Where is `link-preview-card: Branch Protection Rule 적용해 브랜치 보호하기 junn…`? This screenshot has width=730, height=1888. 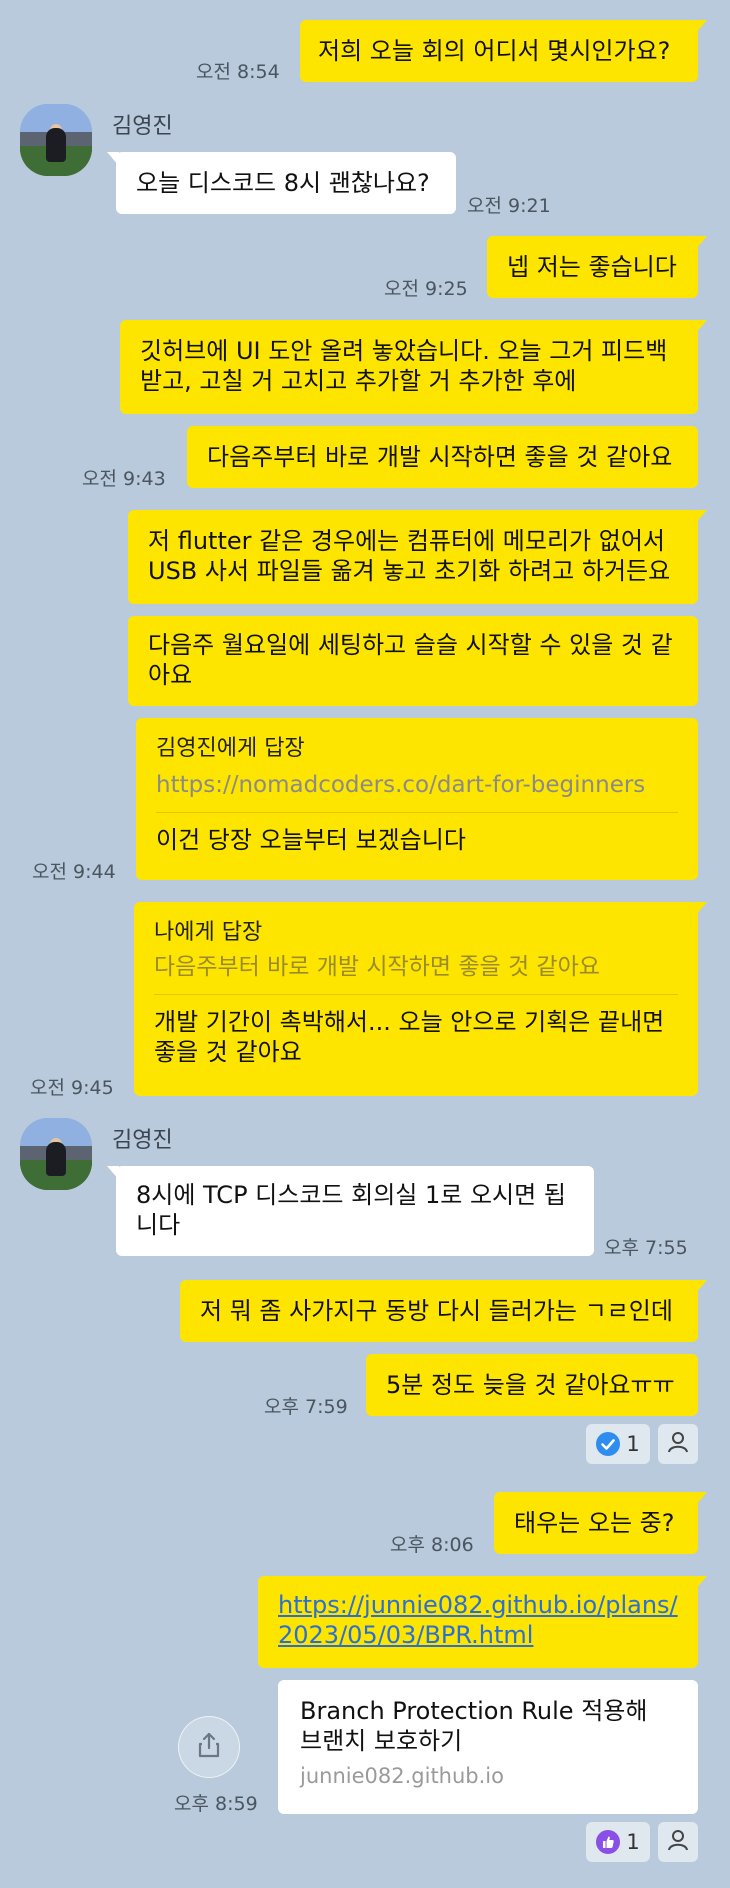 link-preview-card: Branch Protection Rule 적용해 브랜치 보호하기 junn… is located at coordinates (488, 1747).